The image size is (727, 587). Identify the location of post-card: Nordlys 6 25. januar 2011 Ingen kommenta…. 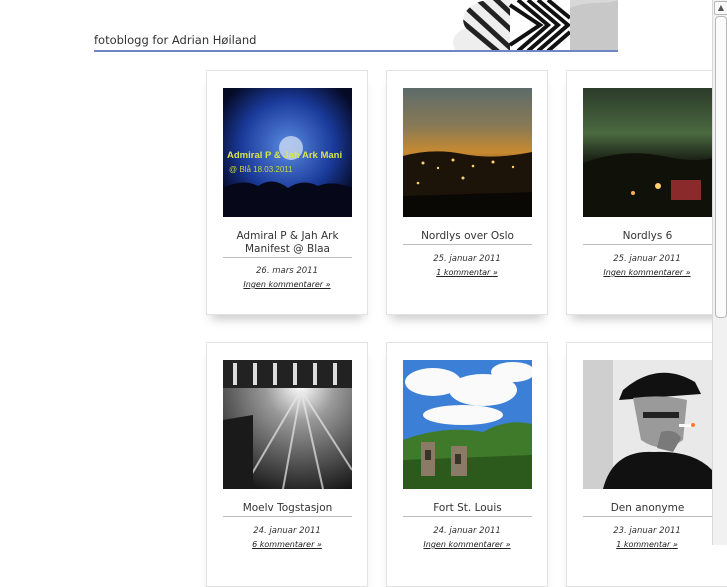
(646, 192).